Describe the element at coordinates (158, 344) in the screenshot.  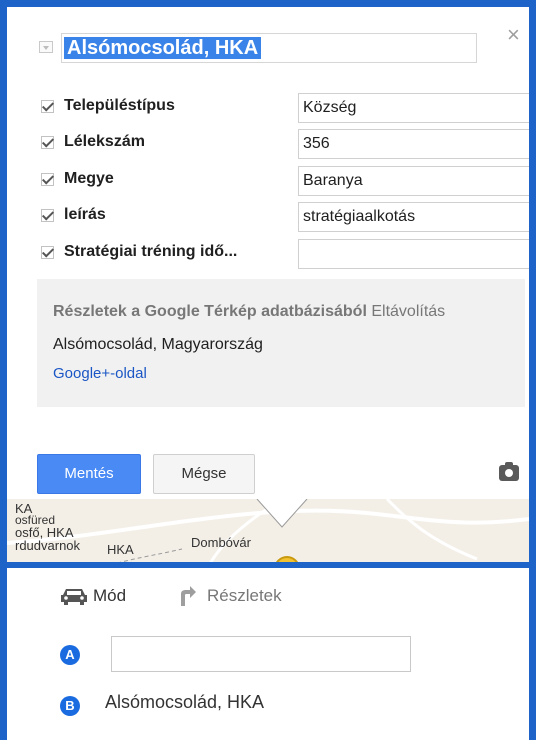
I see `details-address: Alsómocsolád, Magyarország` at that location.